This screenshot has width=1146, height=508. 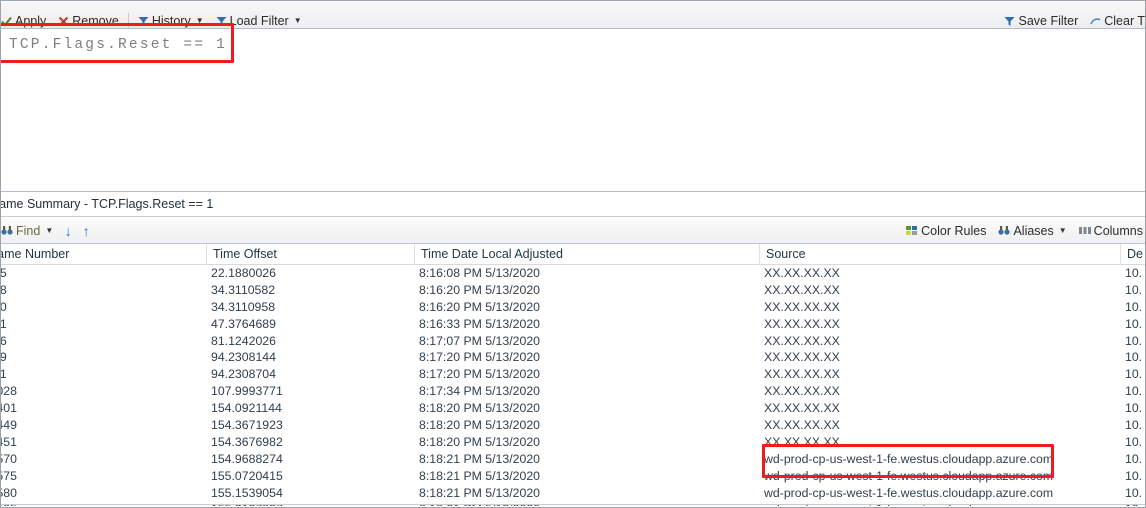 I want to click on cell-time-offset: 154.0921144, so click(x=246, y=408).